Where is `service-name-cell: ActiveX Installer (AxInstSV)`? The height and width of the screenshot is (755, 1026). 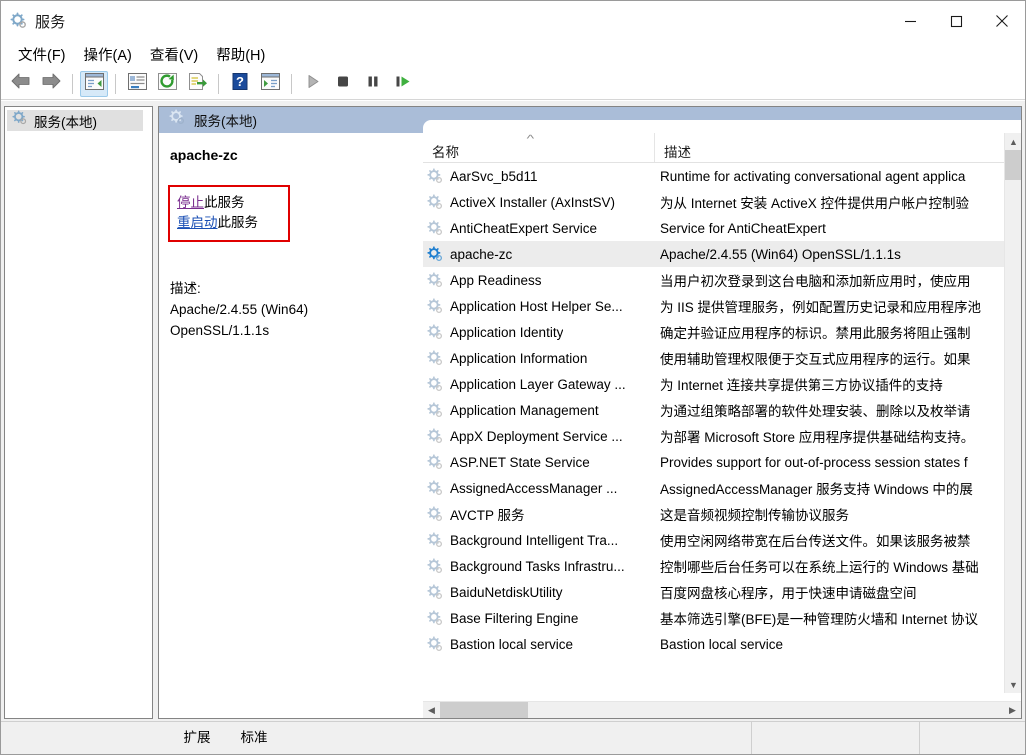 service-name-cell: ActiveX Installer (AxInstSV) is located at coordinates (539, 202).